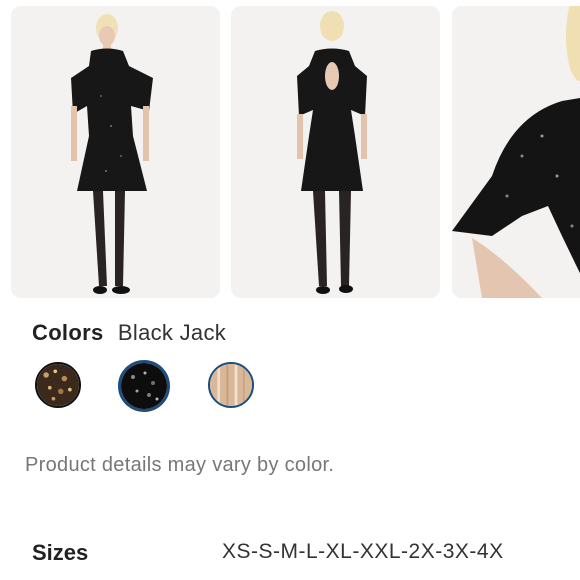 Image resolution: width=580 pixels, height=580 pixels. I want to click on dress-sleeve-closeup-photo, so click(516, 152).